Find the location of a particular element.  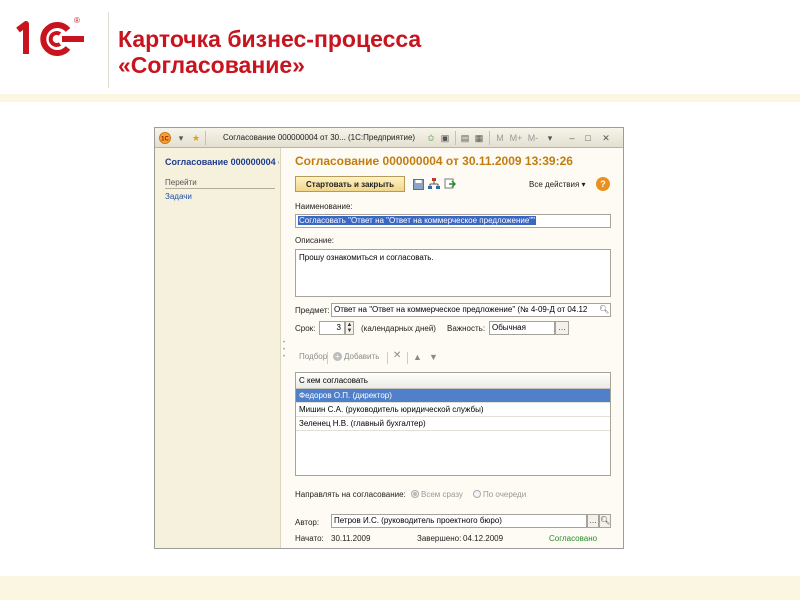

plus-icon: + is located at coordinates (337, 356).